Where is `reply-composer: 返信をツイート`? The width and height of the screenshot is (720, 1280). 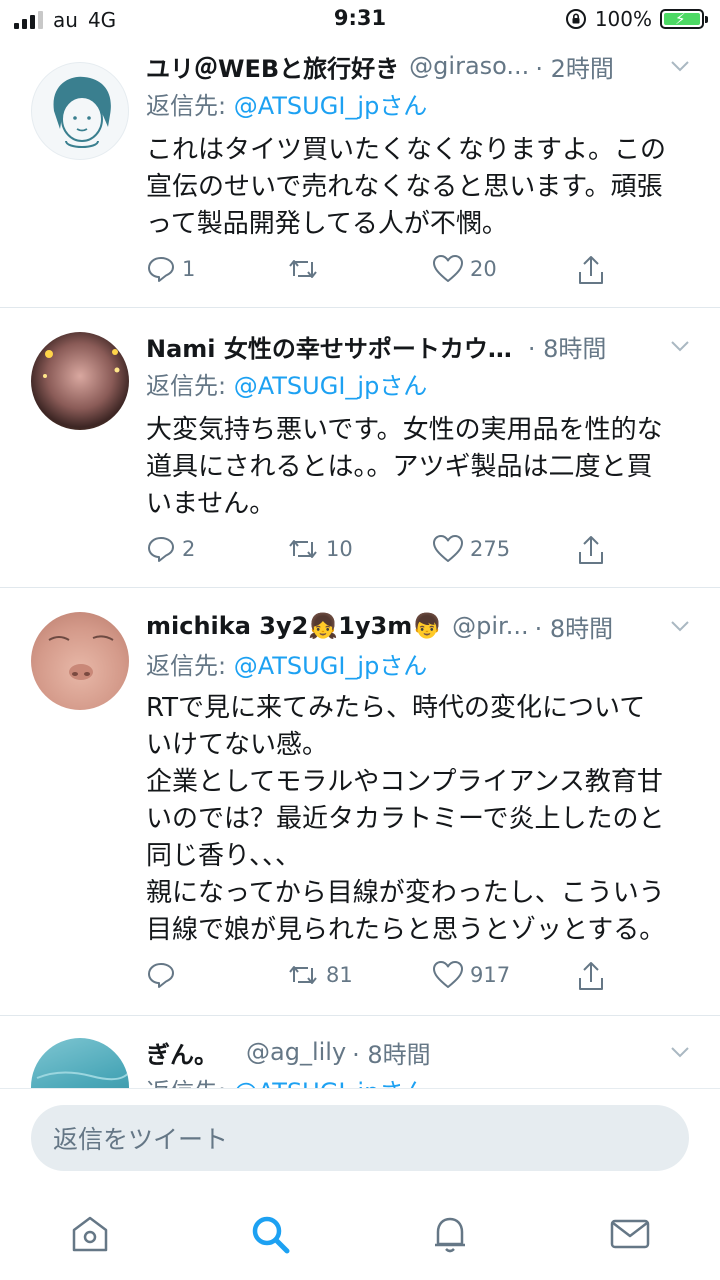 reply-composer: 返信をツイート is located at coordinates (360, 1138).